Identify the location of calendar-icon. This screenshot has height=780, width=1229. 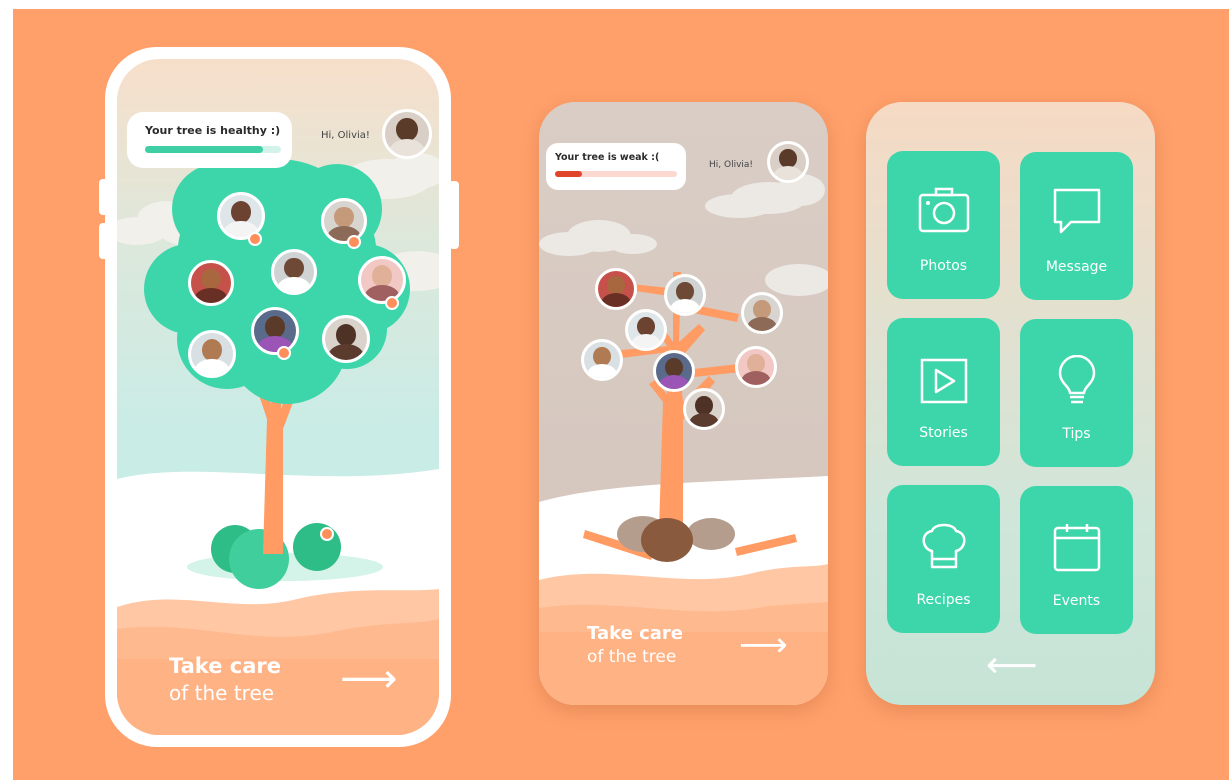
(1077, 548).